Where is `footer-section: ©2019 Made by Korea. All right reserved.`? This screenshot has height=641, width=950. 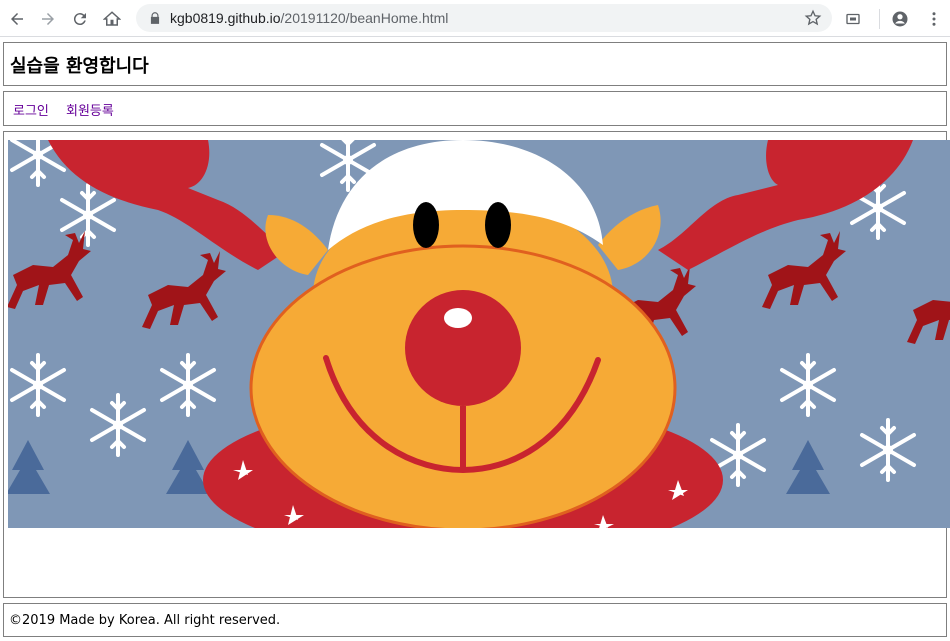
footer-section: ©2019 Made by Korea. All right reserved. is located at coordinates (475, 620).